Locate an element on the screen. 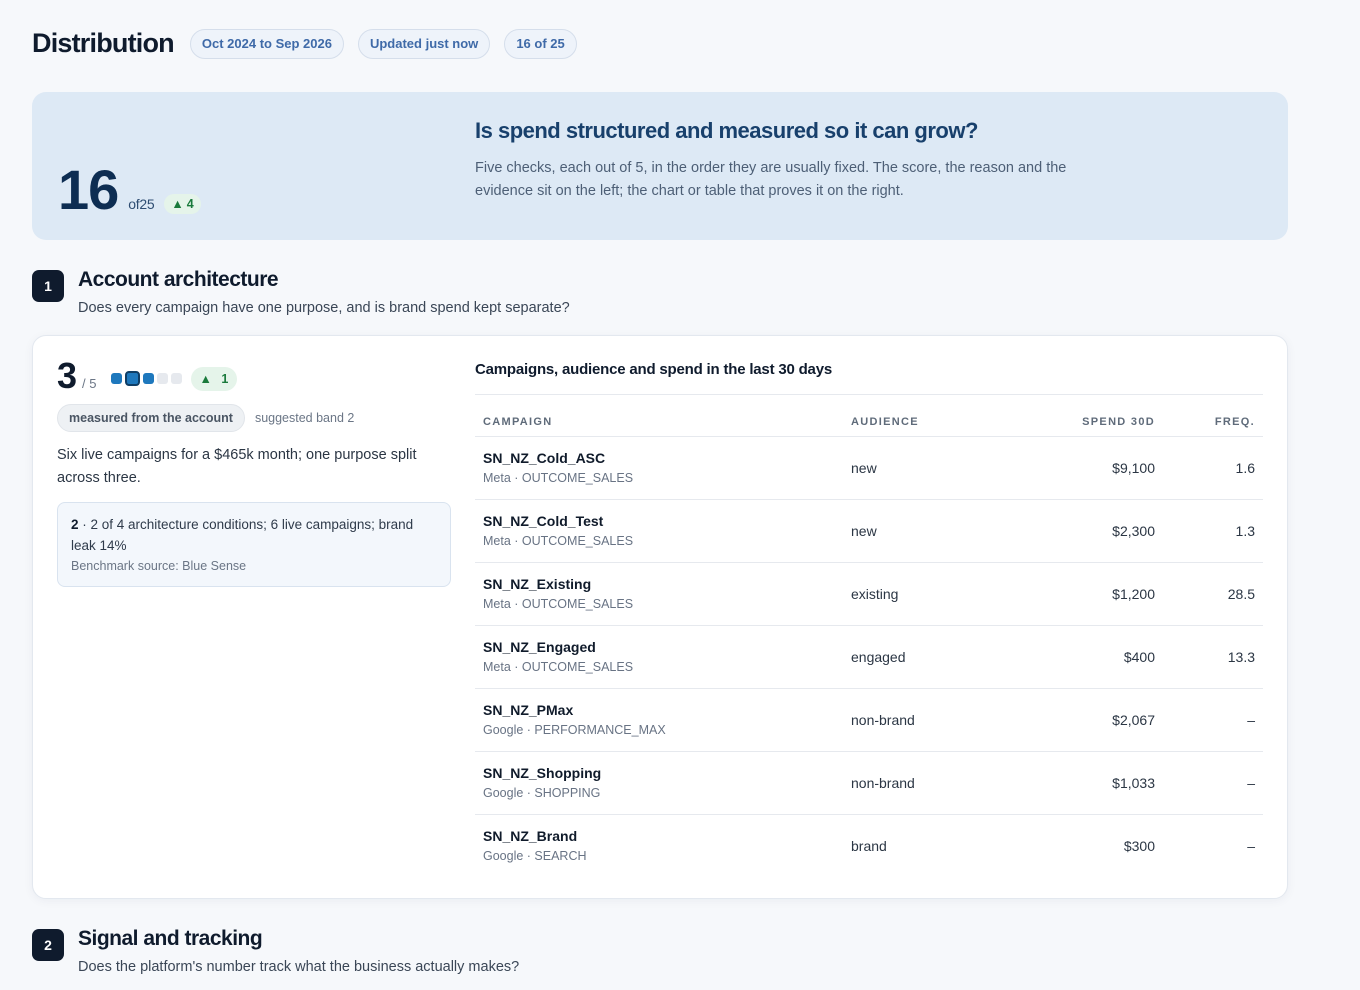 The height and width of the screenshot is (990, 1360). col-freq: FREQ. is located at coordinates (1235, 422).